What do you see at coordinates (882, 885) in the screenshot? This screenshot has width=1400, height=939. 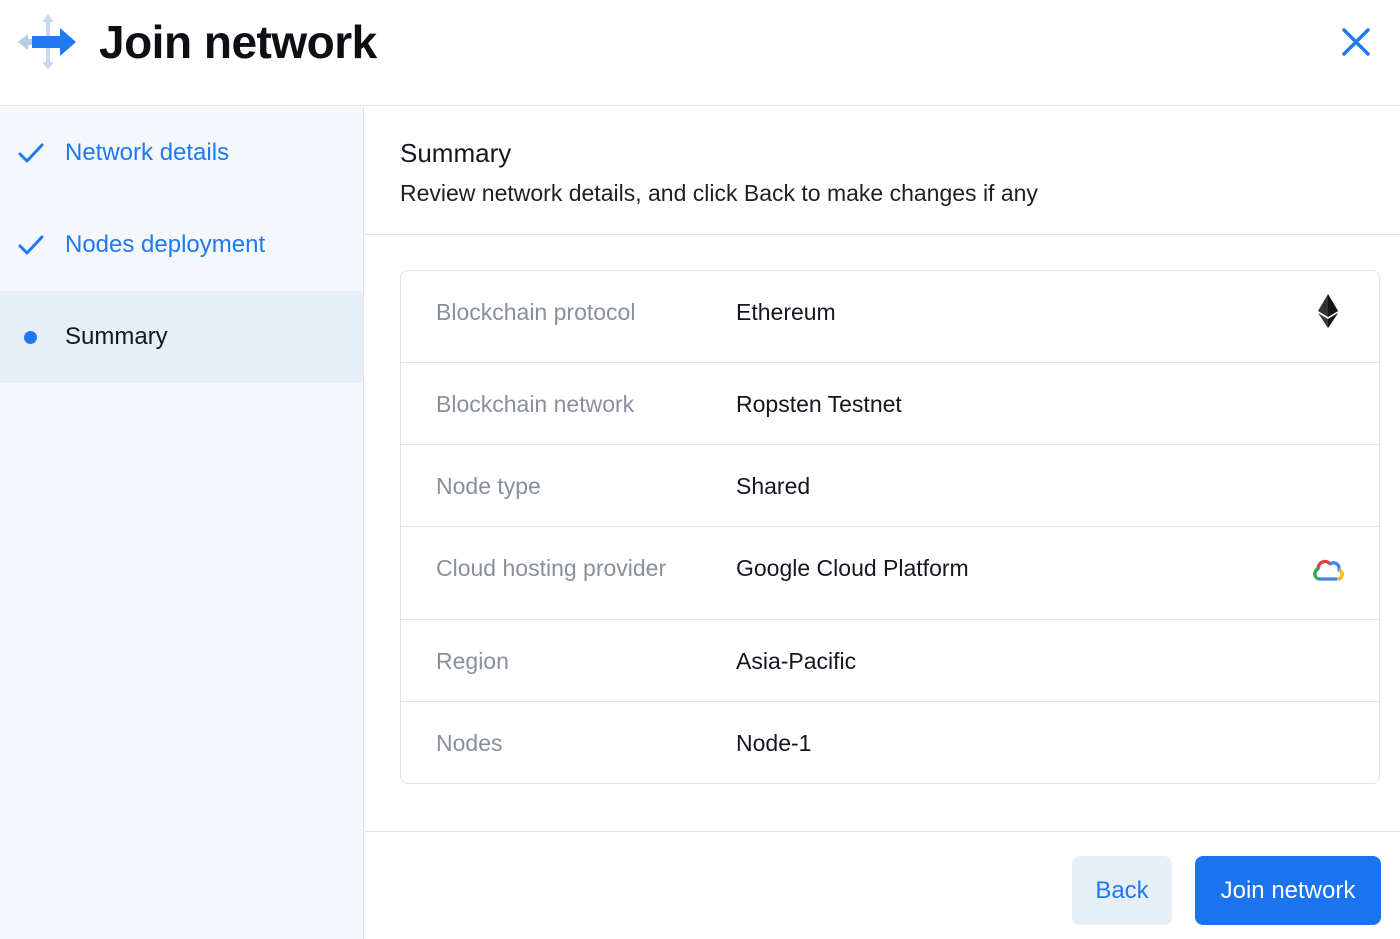 I see `dialog-footer: Back Join network` at bounding box center [882, 885].